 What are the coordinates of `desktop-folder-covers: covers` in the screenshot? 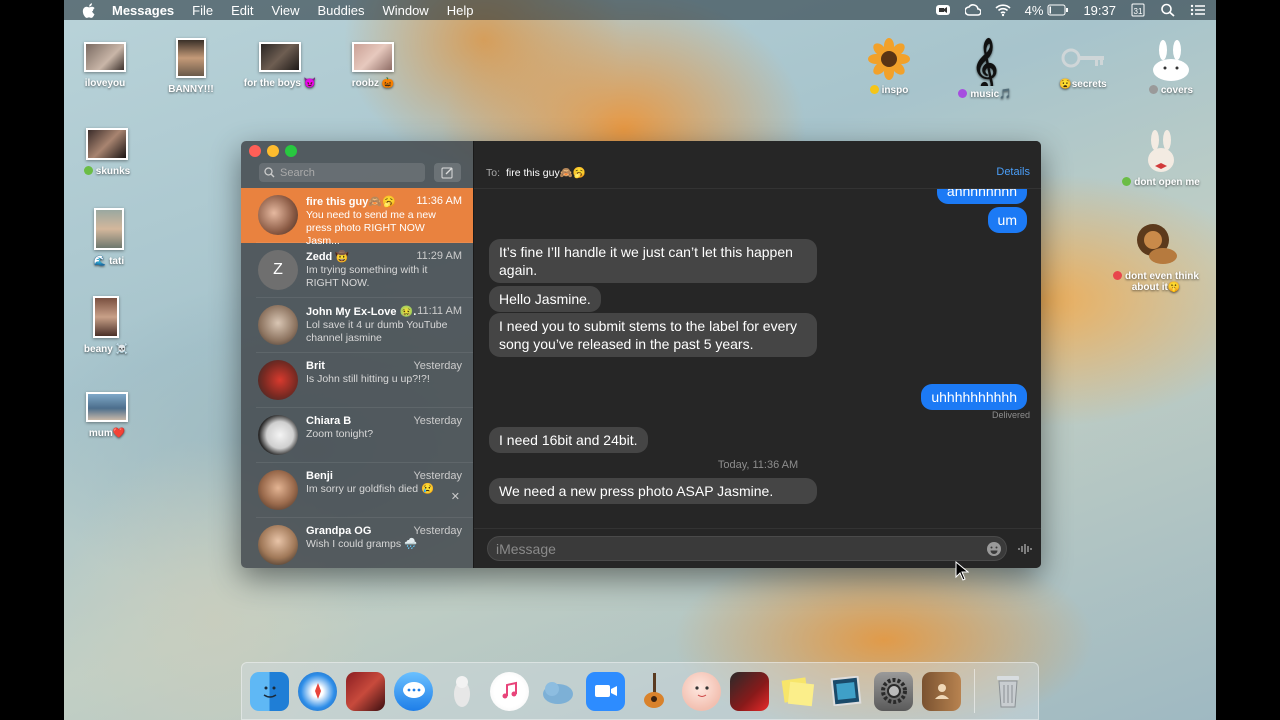 It's located at (1171, 68).